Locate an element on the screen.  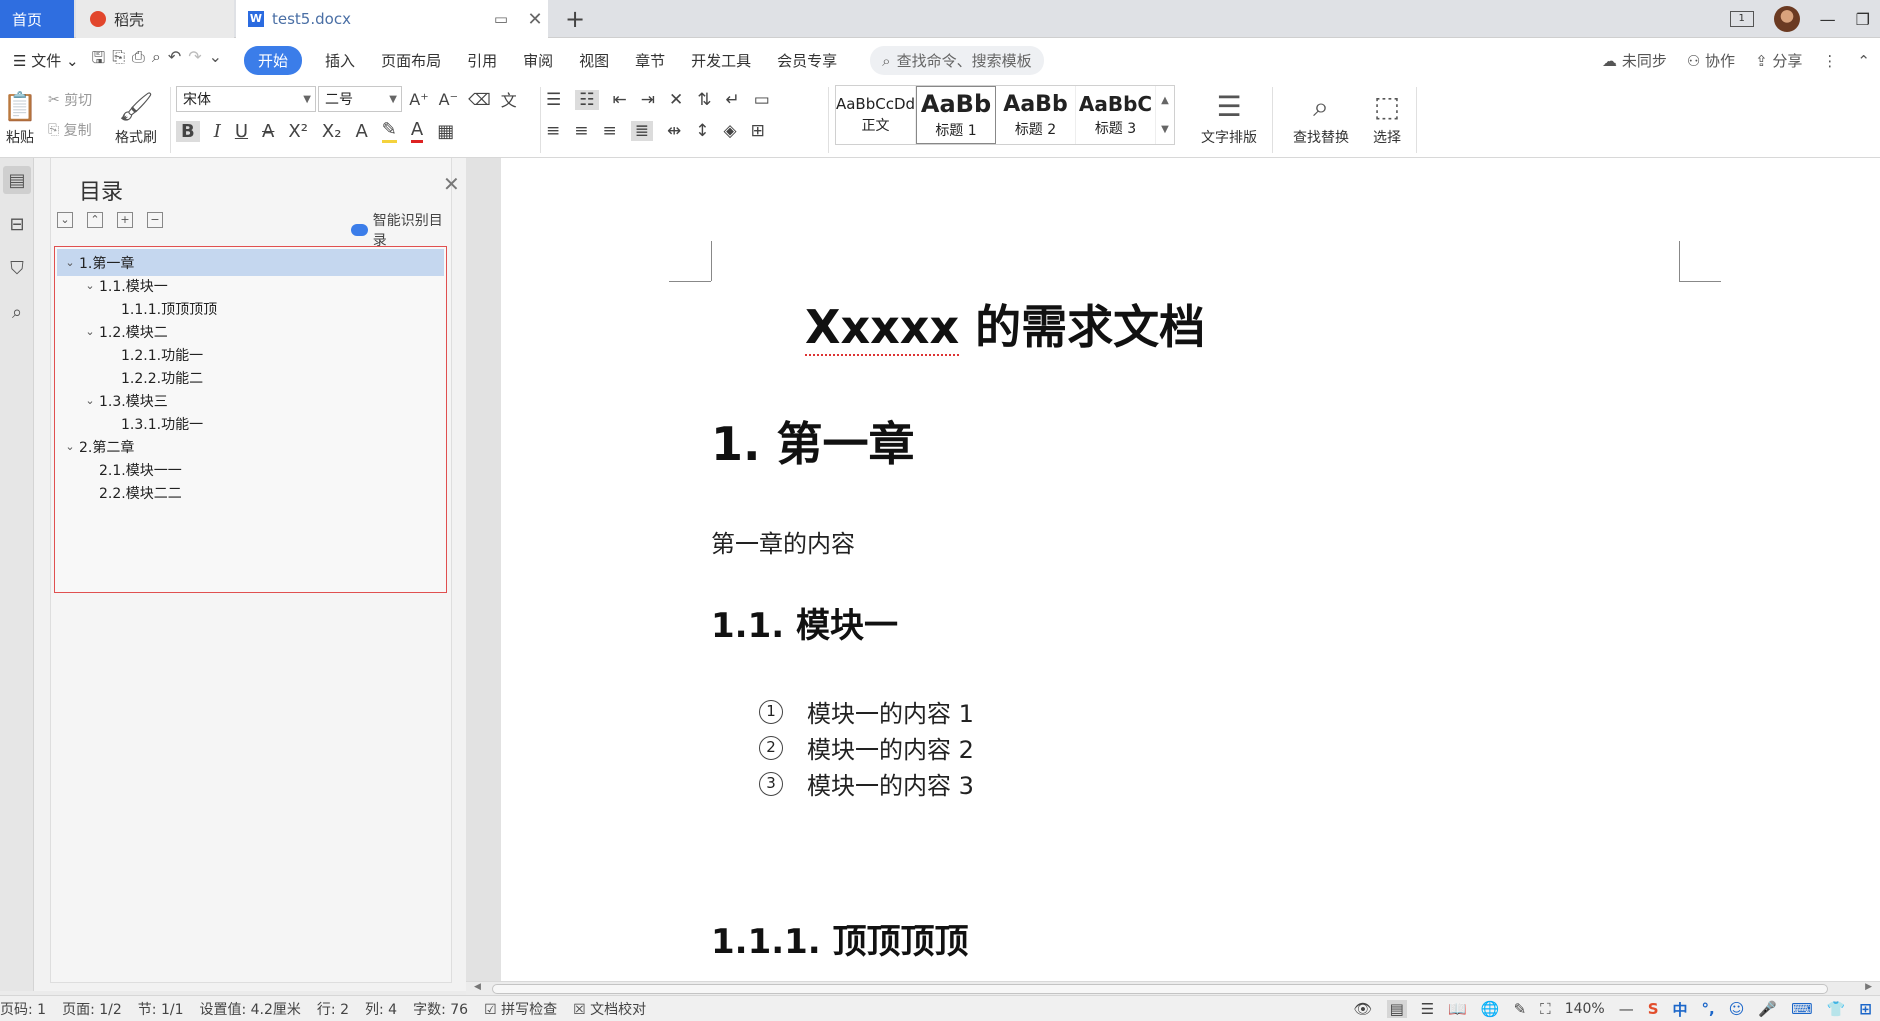
subscript-icon: X₂ is located at coordinates (332, 131).